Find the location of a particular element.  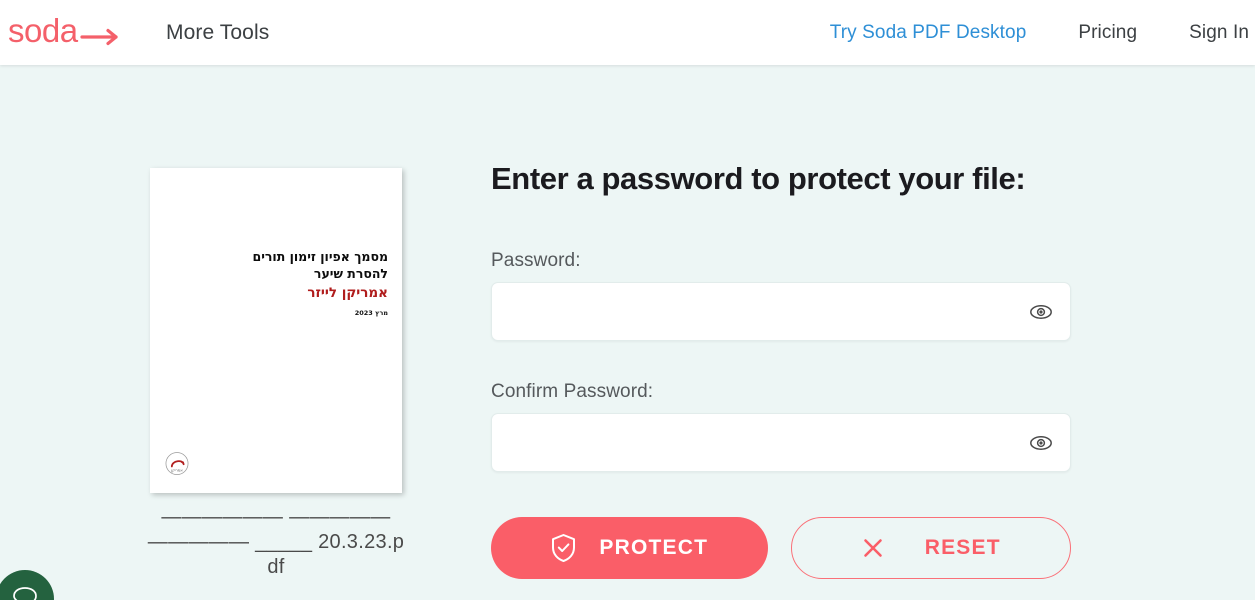

nav-pricing: Pricing is located at coordinates (1107, 33).